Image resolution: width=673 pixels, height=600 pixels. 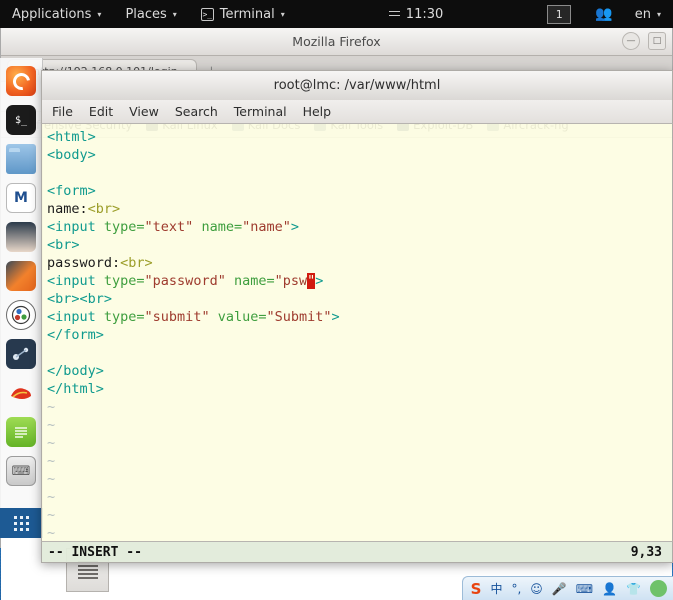 What do you see at coordinates (658, 14) in the screenshot?
I see `chevron-down-icon: ▾` at bounding box center [658, 14].